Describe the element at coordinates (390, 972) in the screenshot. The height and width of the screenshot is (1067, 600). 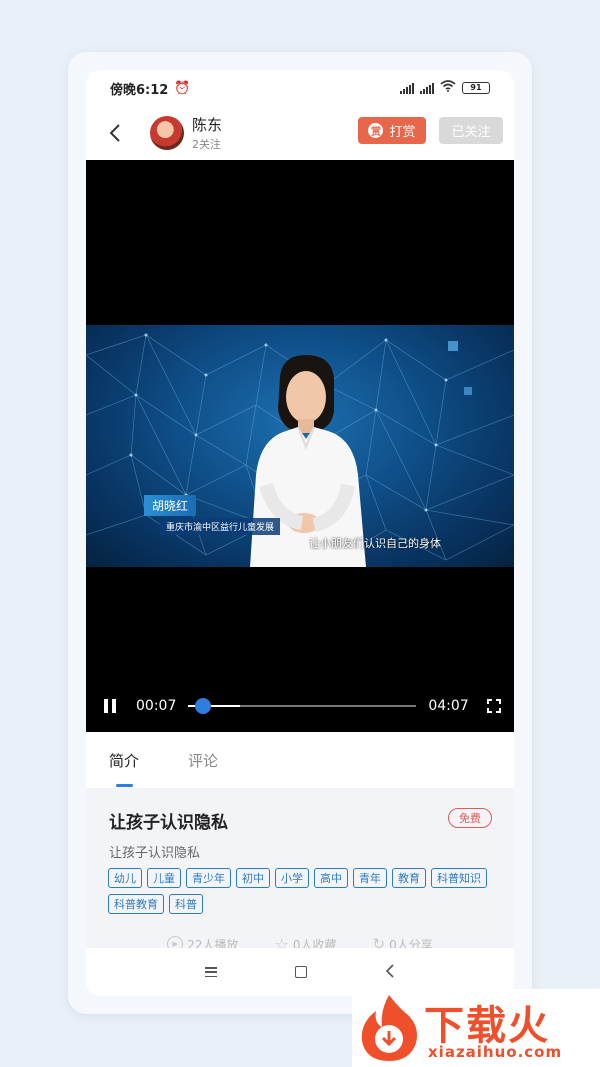
I see `nav-back-icon` at that location.